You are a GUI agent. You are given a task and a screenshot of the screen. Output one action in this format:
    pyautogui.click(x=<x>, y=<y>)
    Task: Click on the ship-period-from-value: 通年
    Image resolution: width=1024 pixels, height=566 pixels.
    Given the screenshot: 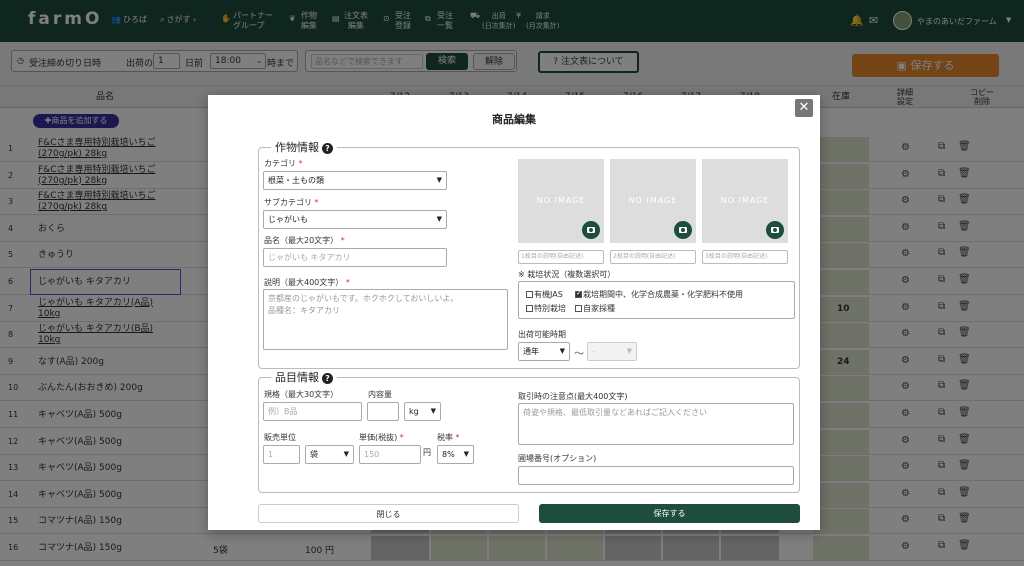 What is the action you would take?
    pyautogui.click(x=531, y=351)
    